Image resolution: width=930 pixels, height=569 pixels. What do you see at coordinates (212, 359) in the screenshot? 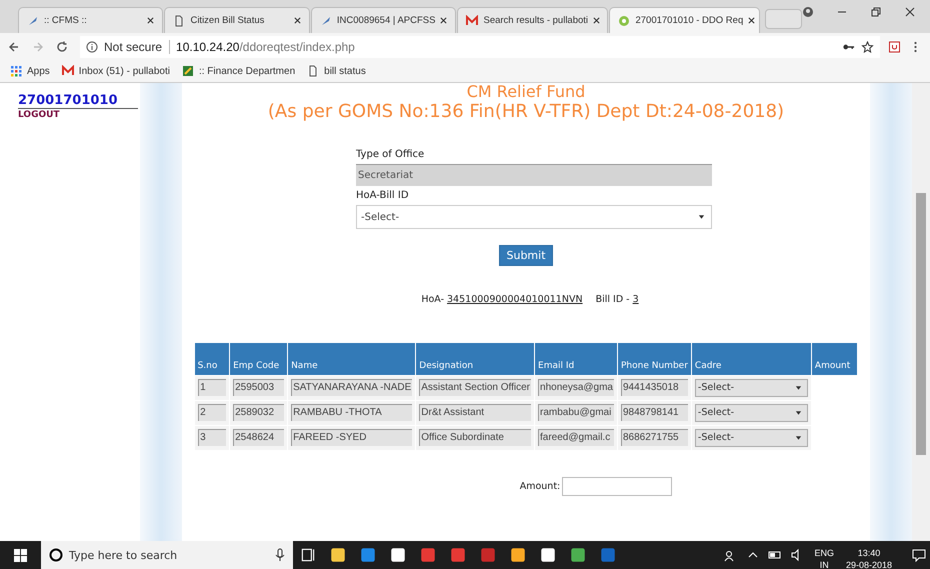
I see `column-header: S.no` at bounding box center [212, 359].